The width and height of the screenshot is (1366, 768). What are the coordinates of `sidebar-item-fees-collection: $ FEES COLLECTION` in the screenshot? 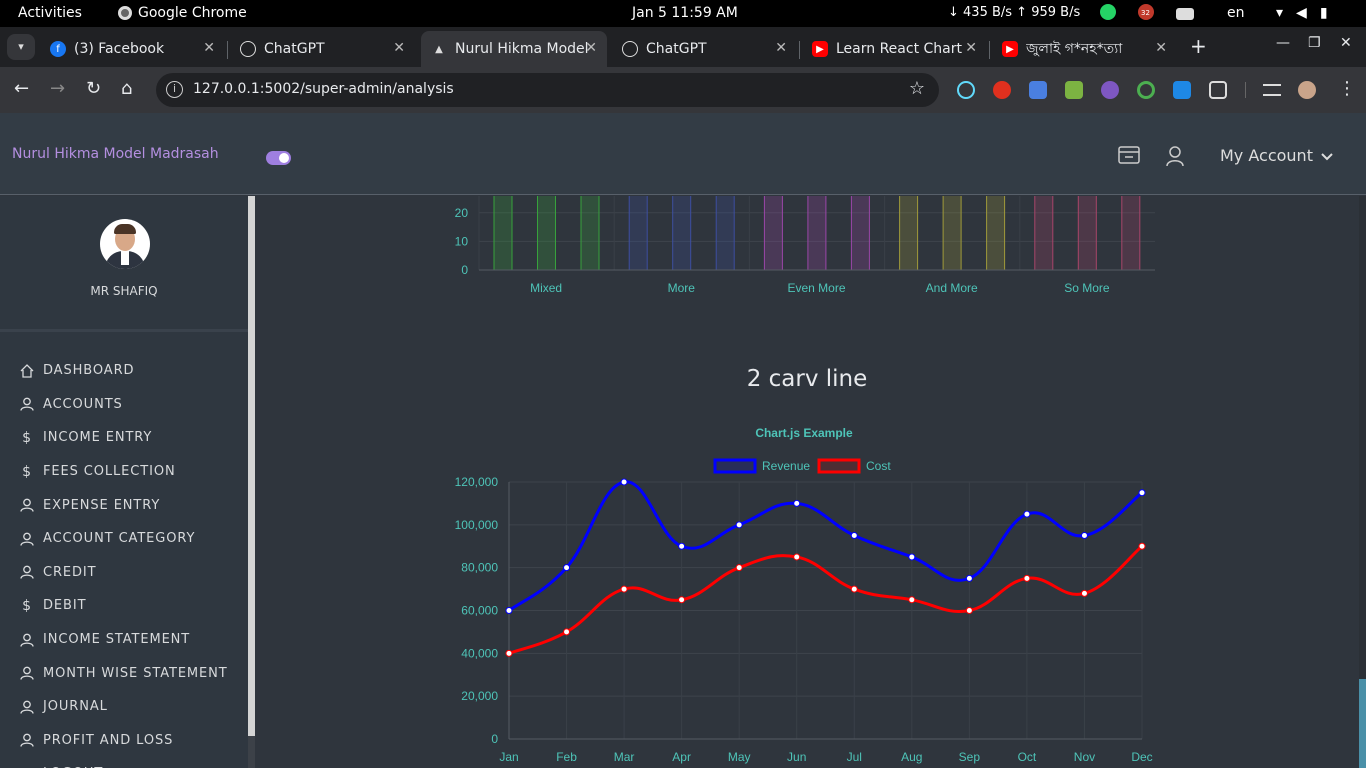 It's located at (124, 472).